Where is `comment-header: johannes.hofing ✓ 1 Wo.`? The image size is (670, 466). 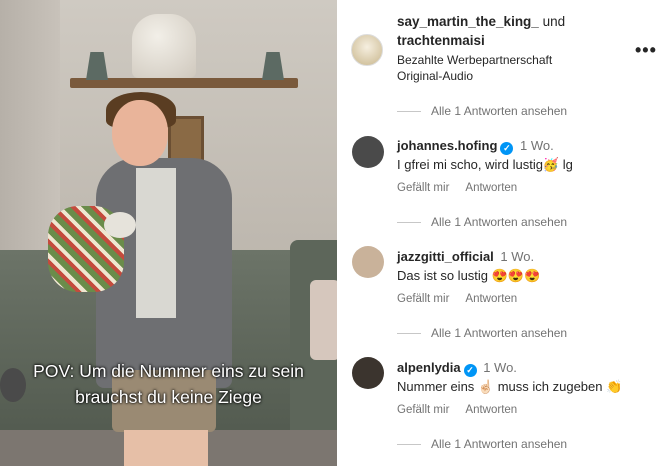
comment-header: johannes.hofing ✓ 1 Wo. is located at coordinates (475, 146).